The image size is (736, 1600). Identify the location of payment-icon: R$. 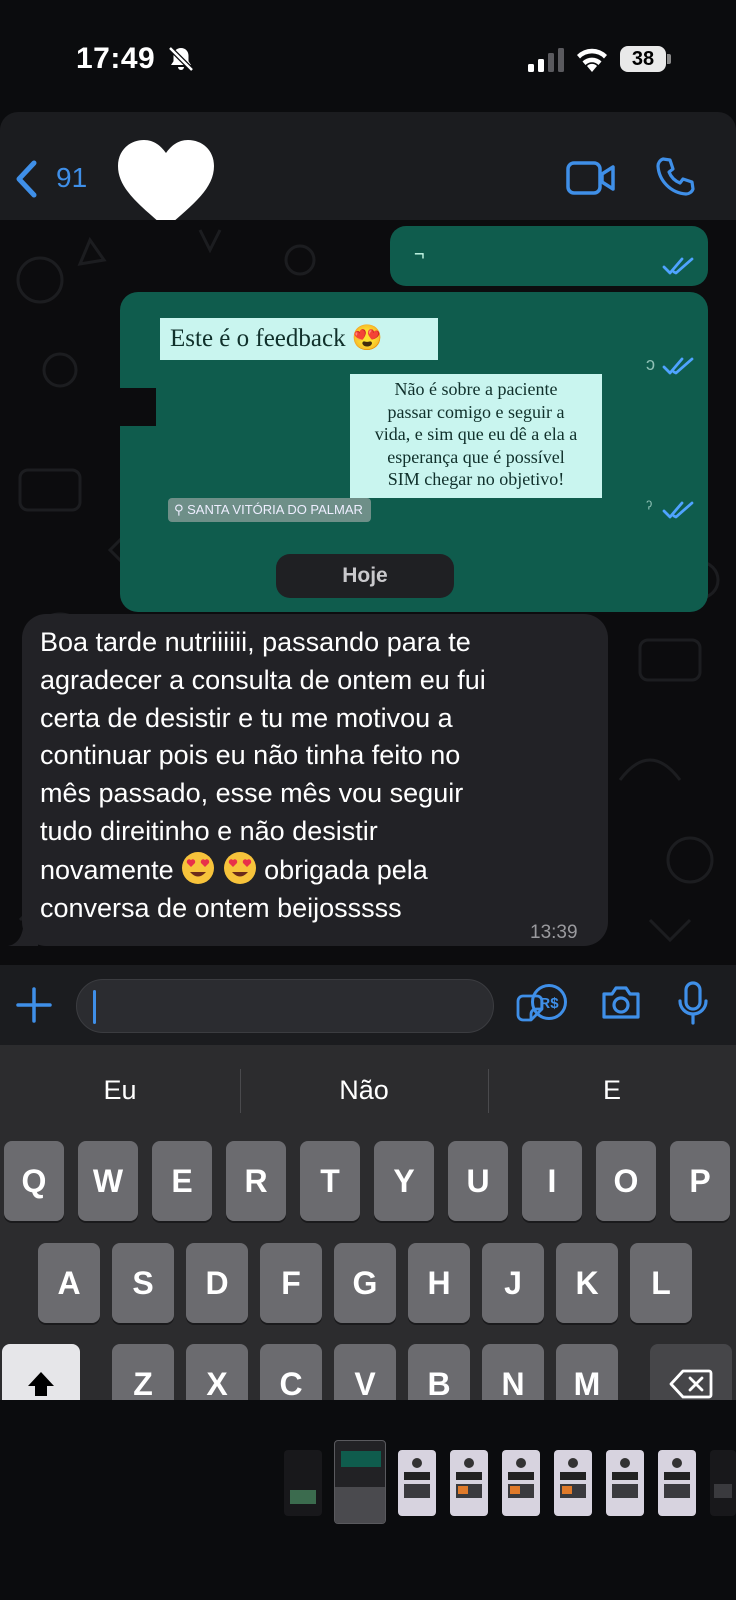
(549, 1002).